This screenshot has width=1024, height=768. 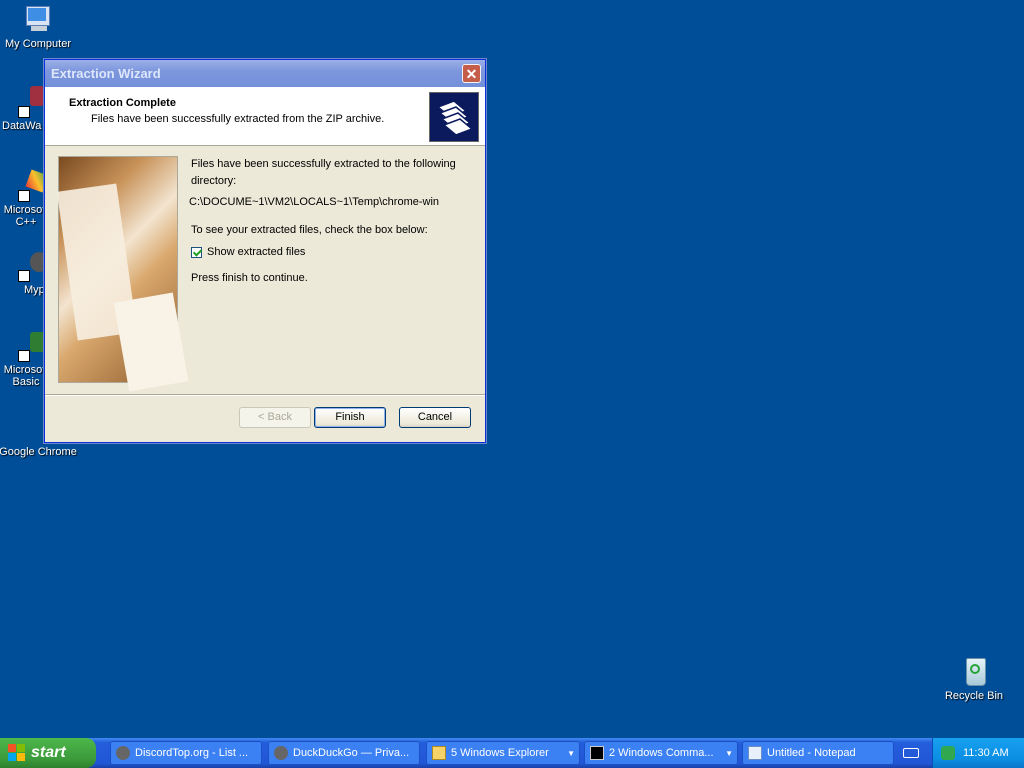 I want to click on window-titlebar: Extraction Wizard ✕, so click(x=265, y=73).